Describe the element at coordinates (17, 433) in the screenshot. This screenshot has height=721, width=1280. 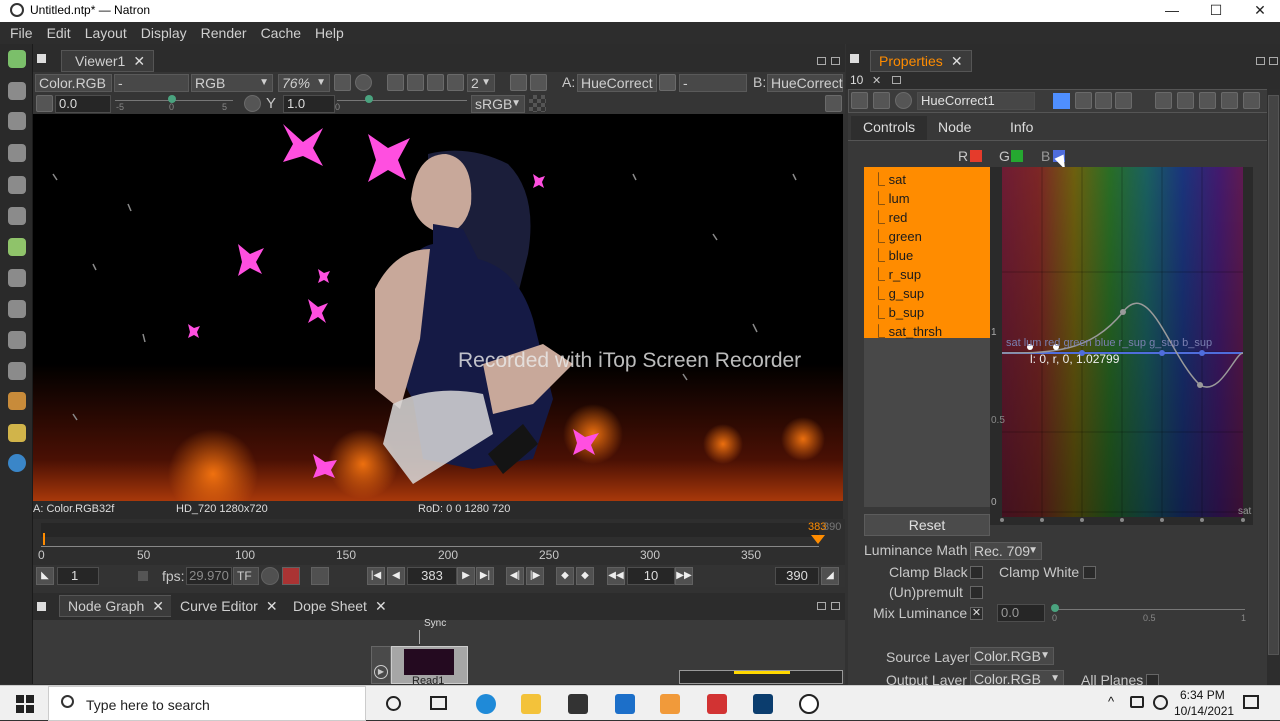
I see `extra-tool-icon` at that location.